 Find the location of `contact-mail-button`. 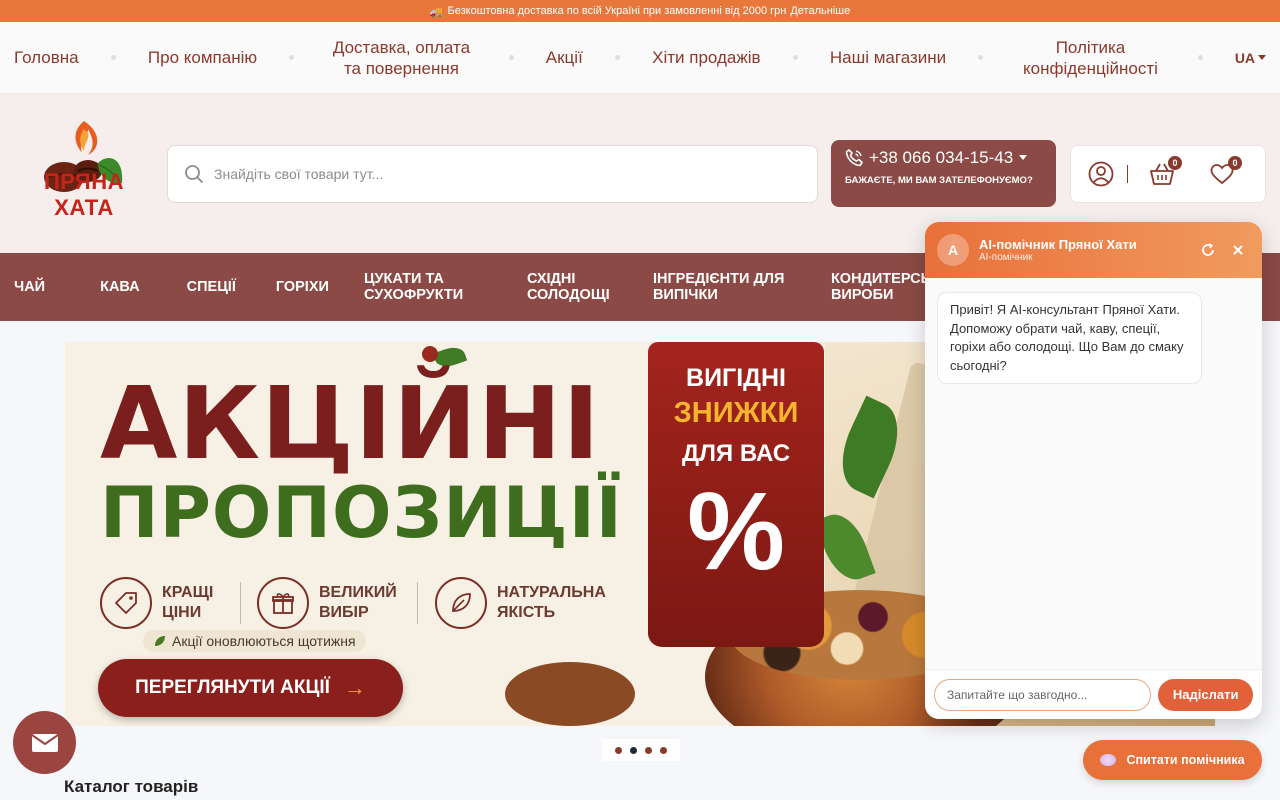

contact-mail-button is located at coordinates (44, 742).